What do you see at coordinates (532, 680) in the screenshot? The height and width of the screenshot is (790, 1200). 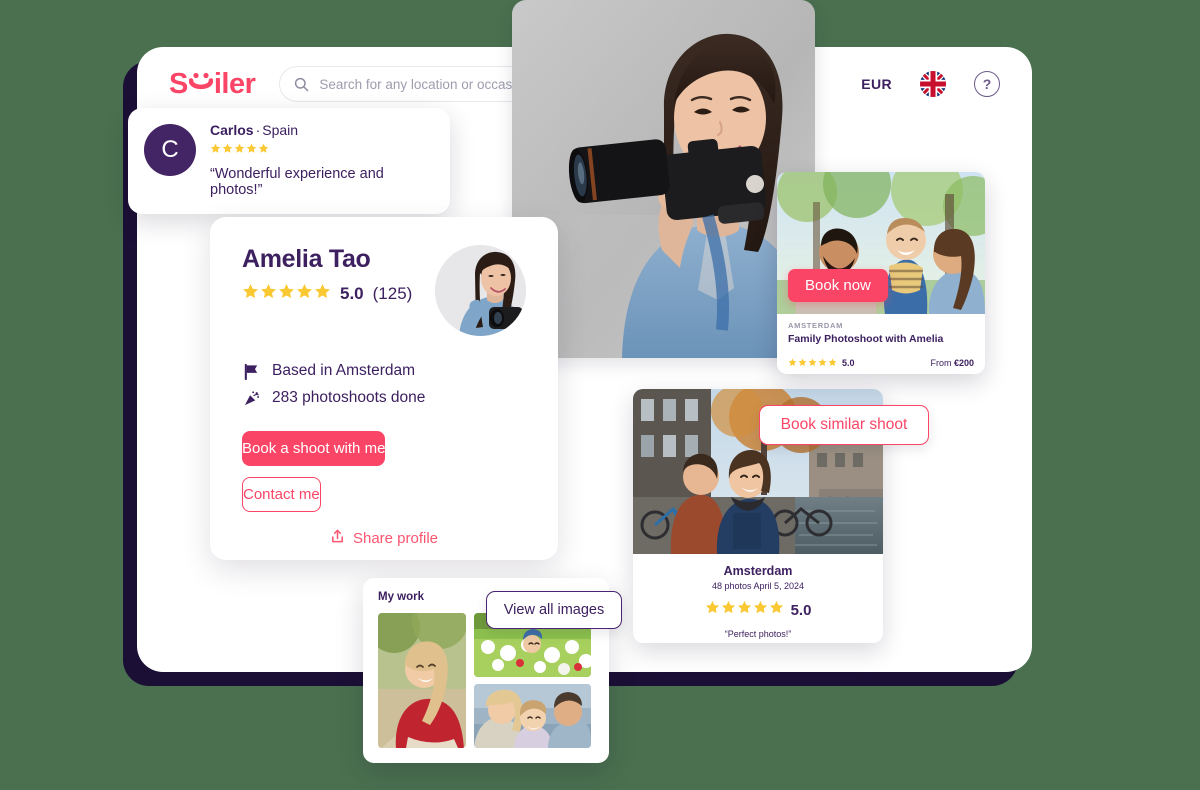 I see `gallery-column` at bounding box center [532, 680].